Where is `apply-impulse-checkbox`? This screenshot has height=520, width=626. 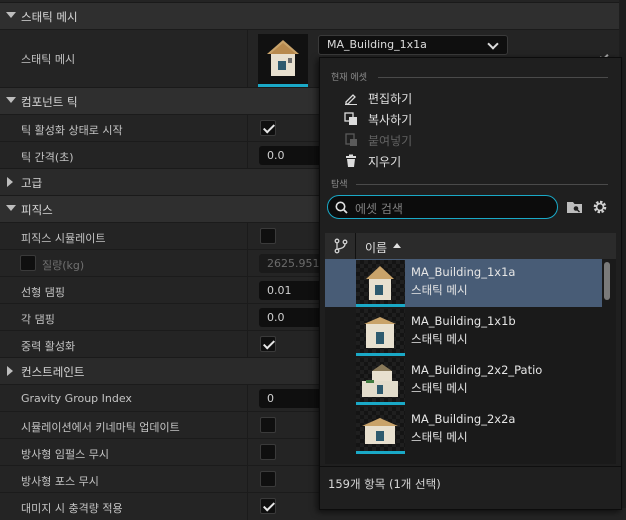 apply-impulse-checkbox is located at coordinates (268, 506).